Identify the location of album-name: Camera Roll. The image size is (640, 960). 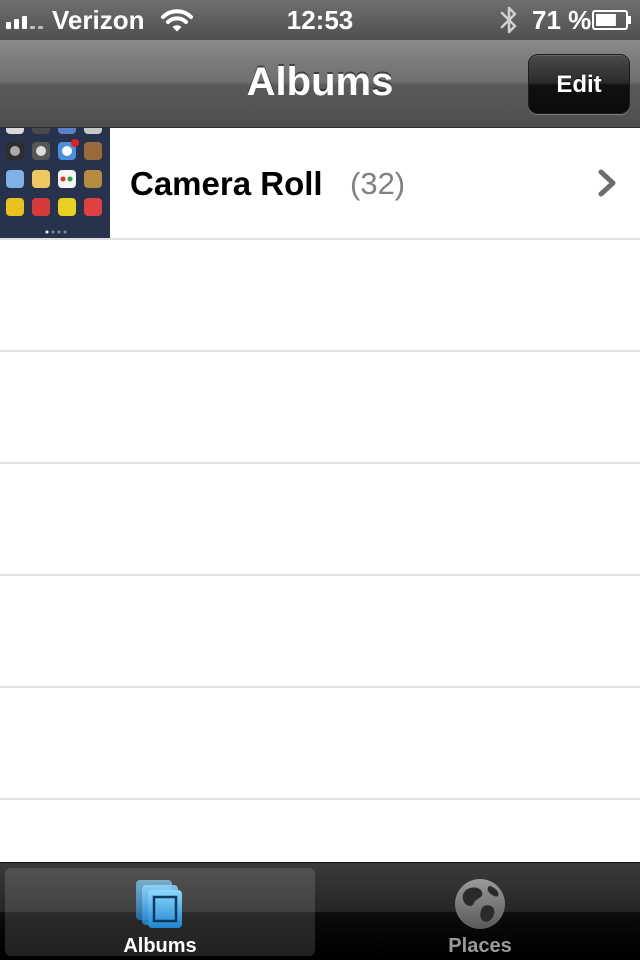
(226, 183).